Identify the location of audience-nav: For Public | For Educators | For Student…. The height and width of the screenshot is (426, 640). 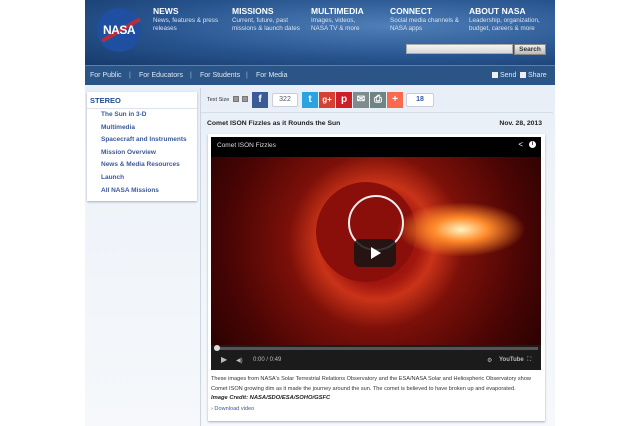
(320, 75).